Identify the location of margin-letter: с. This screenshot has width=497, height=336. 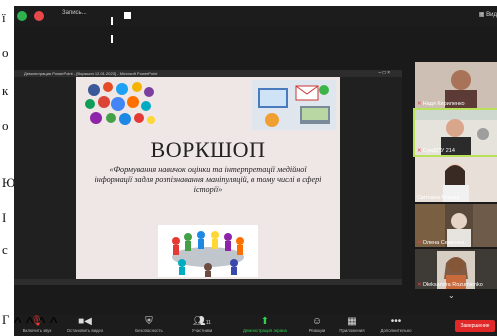
(5, 249).